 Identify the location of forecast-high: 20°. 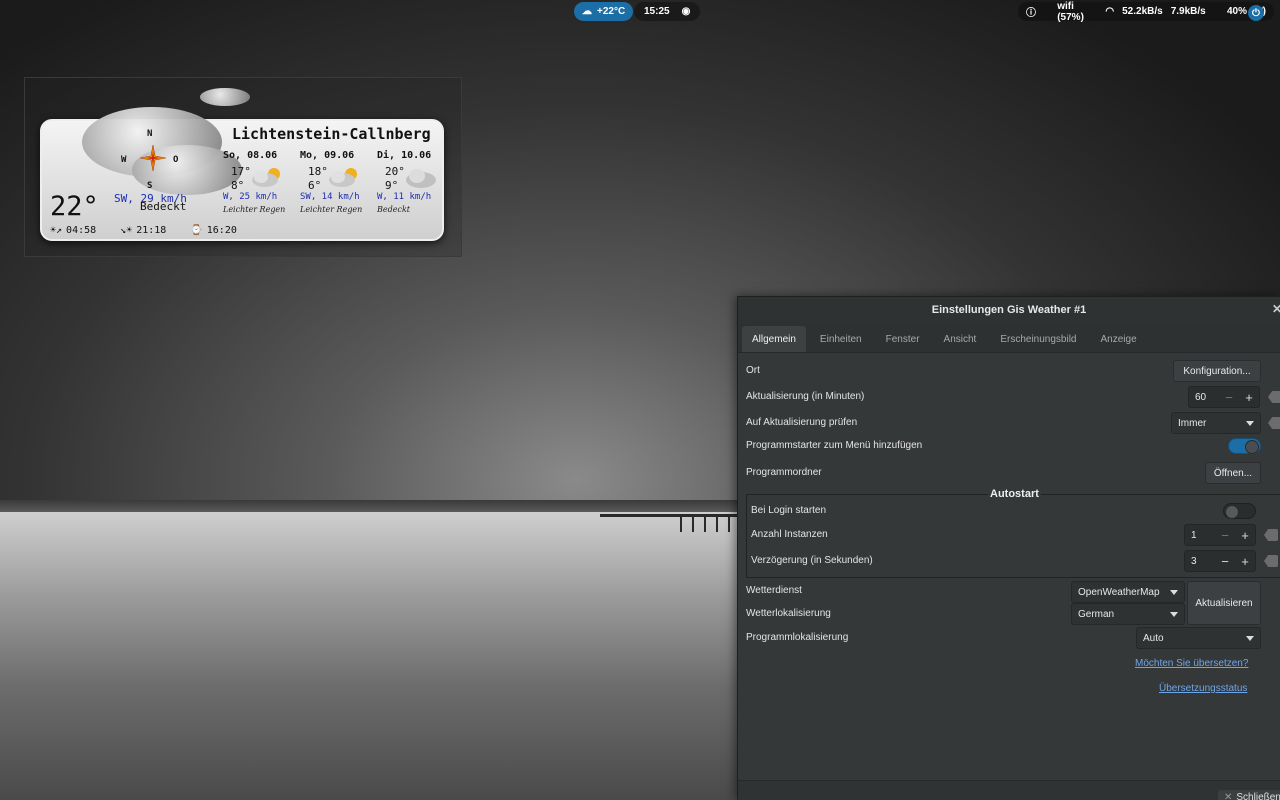
(395, 171).